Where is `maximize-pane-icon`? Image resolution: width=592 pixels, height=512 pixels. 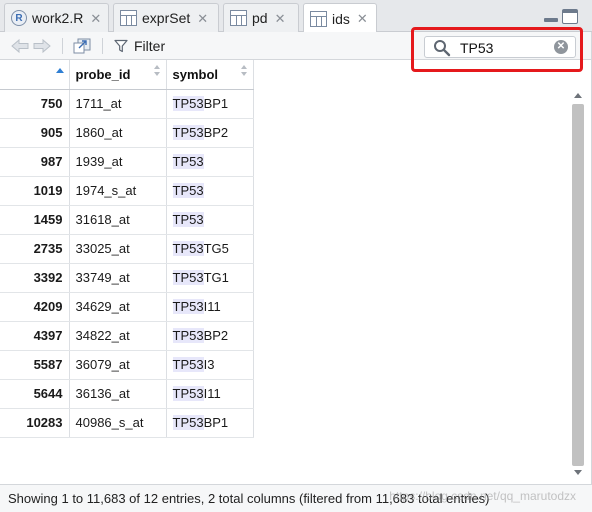 maximize-pane-icon is located at coordinates (570, 16).